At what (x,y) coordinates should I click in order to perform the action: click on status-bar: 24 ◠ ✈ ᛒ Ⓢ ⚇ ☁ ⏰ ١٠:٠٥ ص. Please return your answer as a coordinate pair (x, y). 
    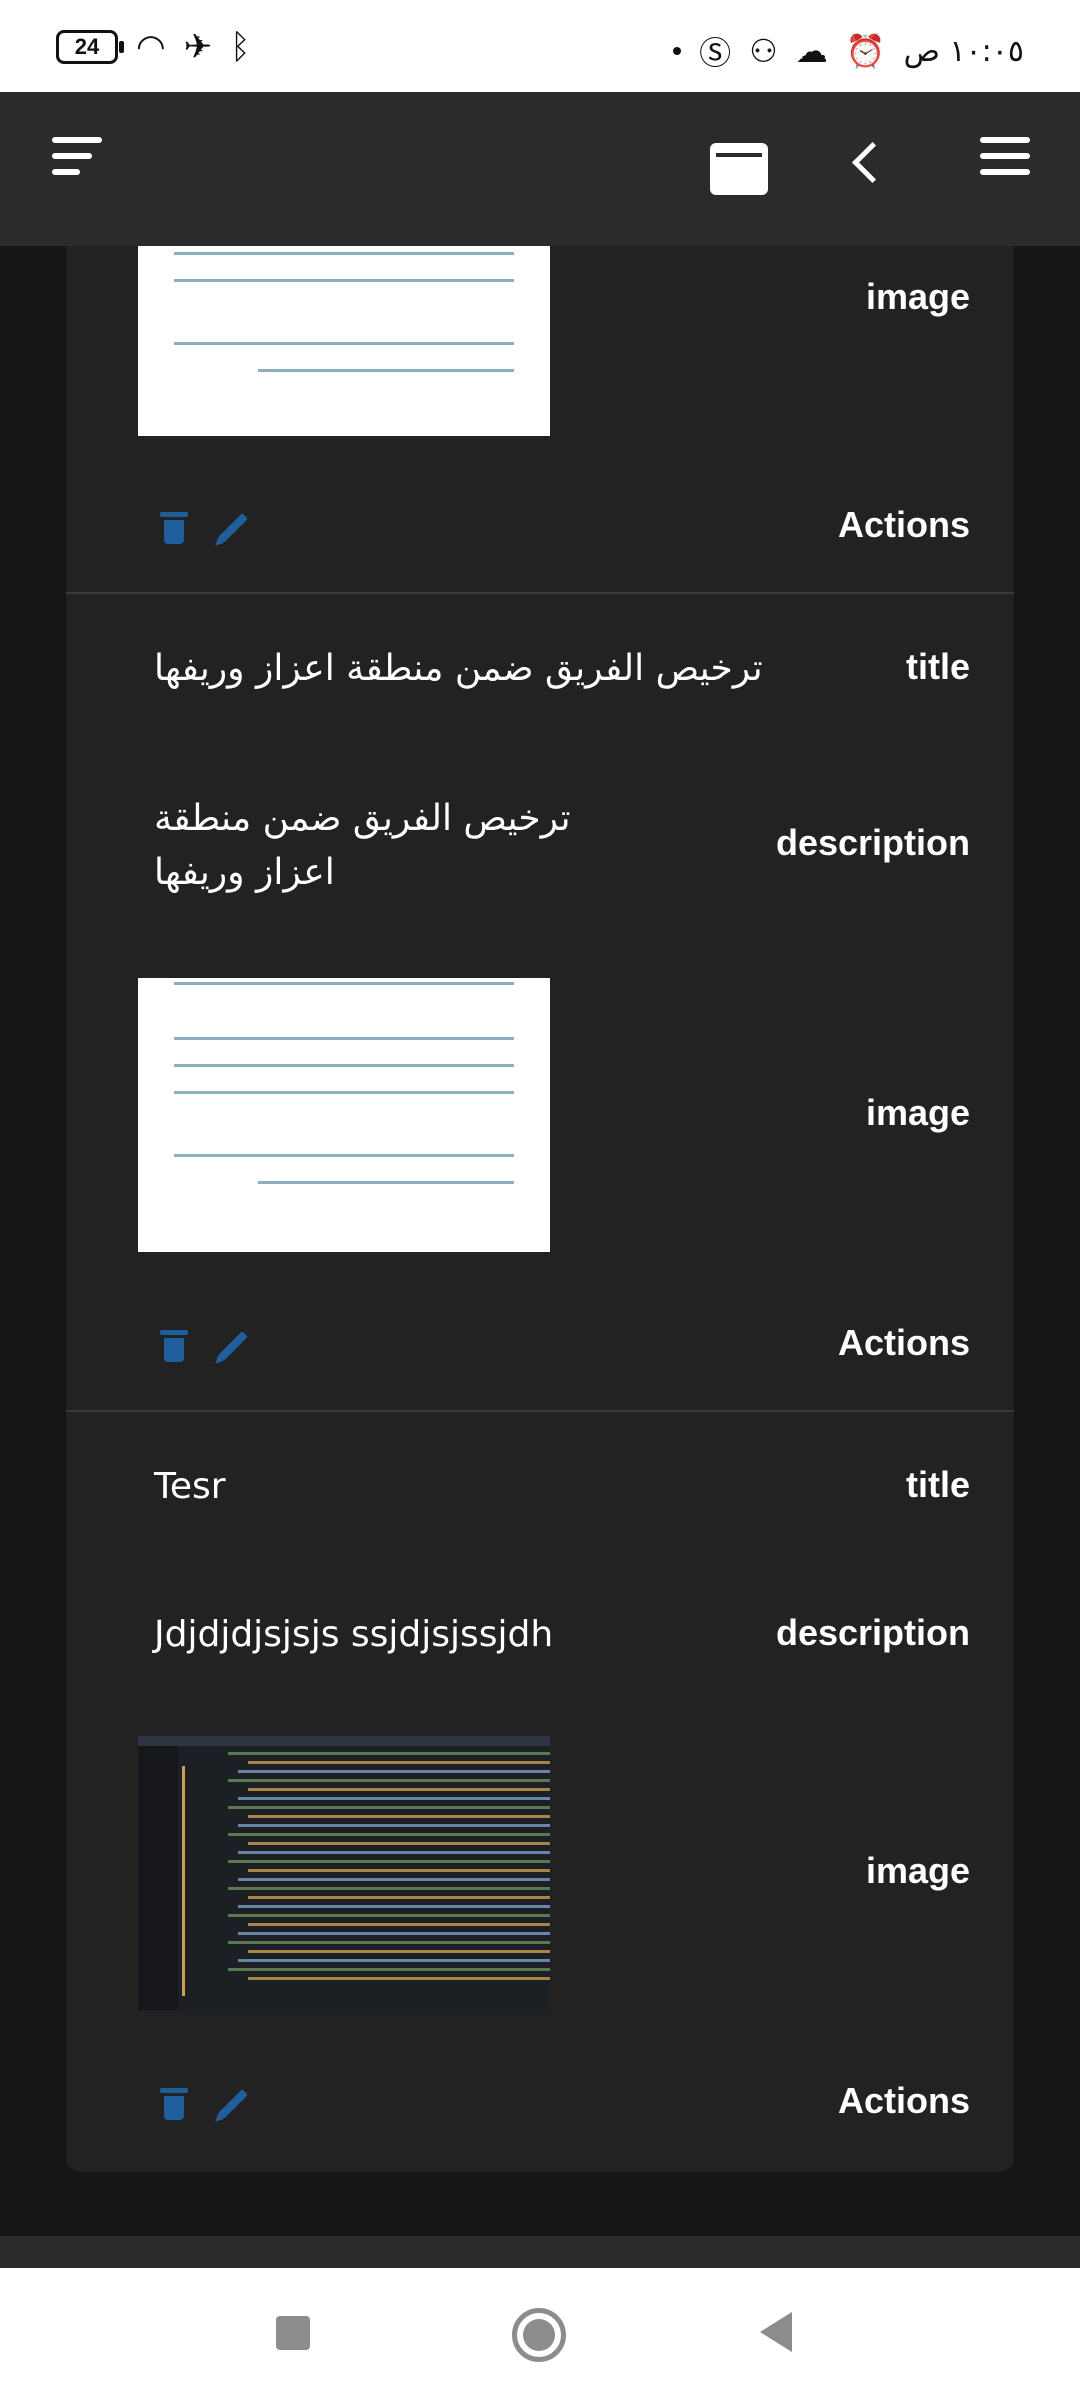
    Looking at the image, I should click on (540, 46).